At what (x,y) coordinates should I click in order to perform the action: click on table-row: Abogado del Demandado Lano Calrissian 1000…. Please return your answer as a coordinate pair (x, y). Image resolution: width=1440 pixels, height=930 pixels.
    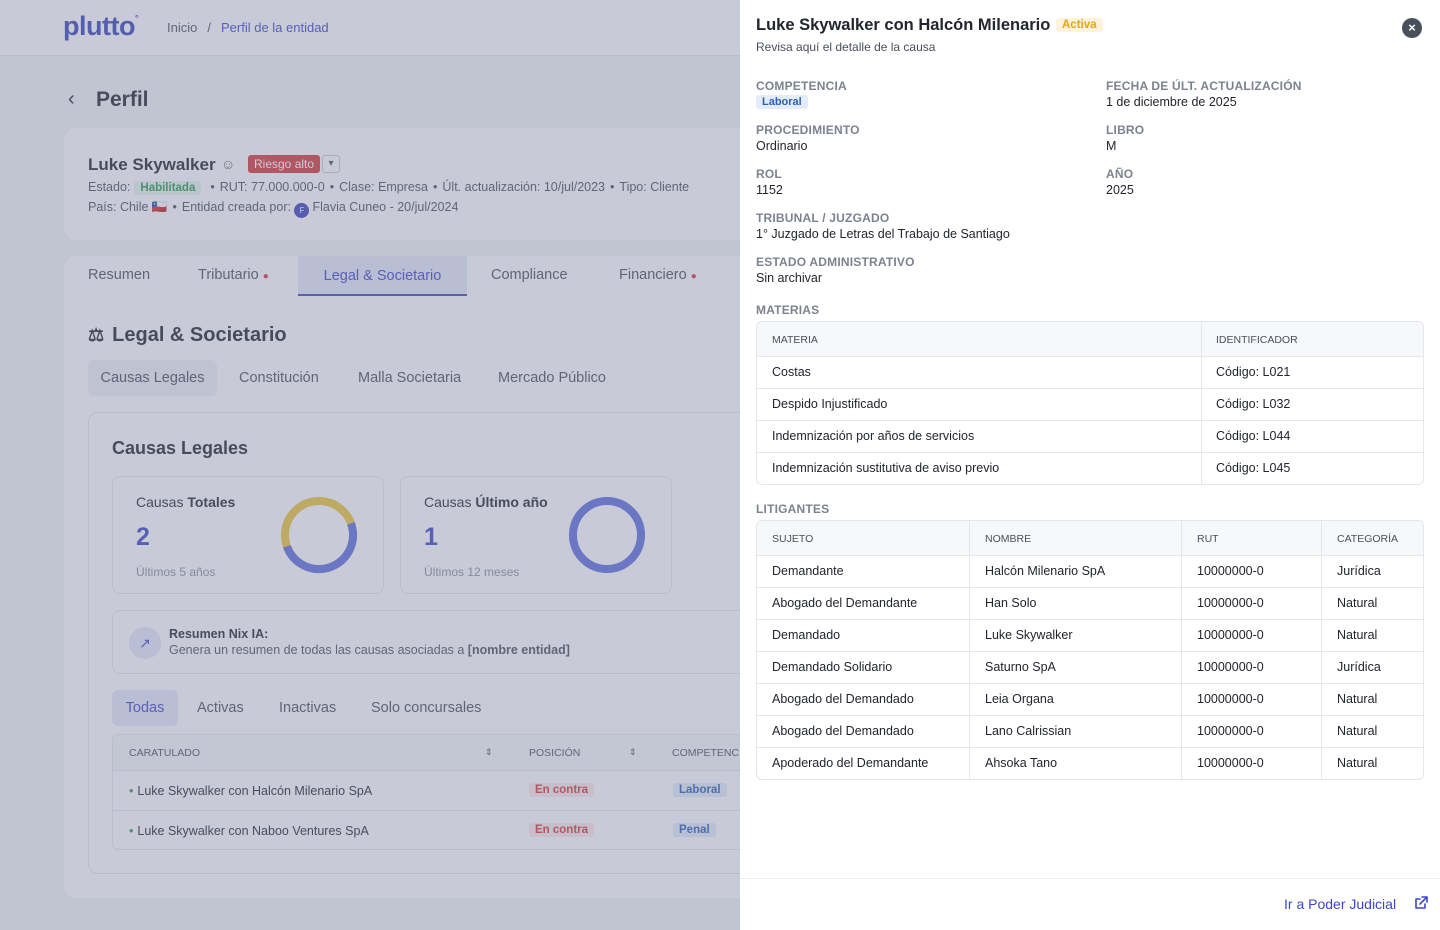
    Looking at the image, I should click on (1090, 732).